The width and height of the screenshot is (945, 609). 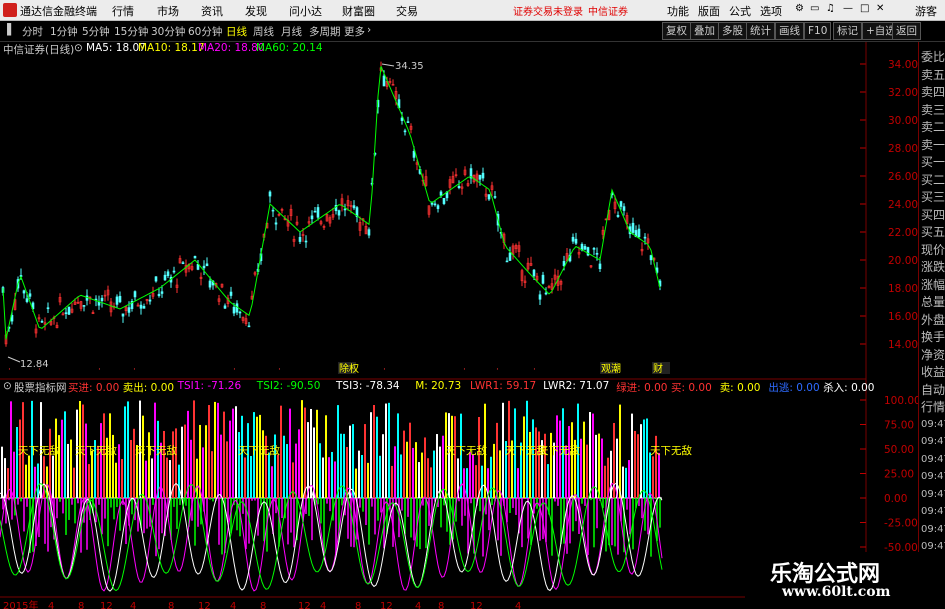 What do you see at coordinates (933, 354) in the screenshot?
I see `side-panel-item: 净资` at bounding box center [933, 354].